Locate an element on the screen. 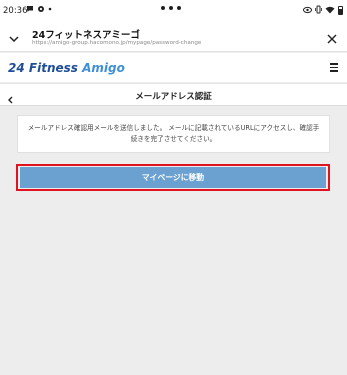  site-logo: 24 Fitness Amigo is located at coordinates (66, 68).